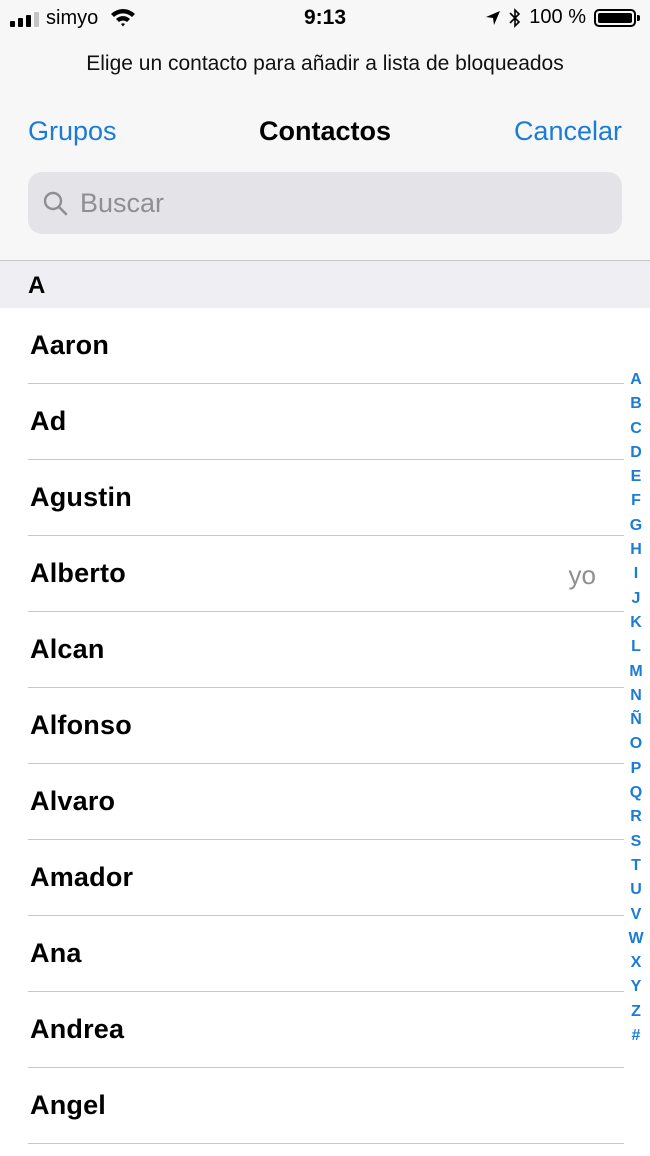  Describe the element at coordinates (70, 345) in the screenshot. I see `contact-name: Aaron` at that location.